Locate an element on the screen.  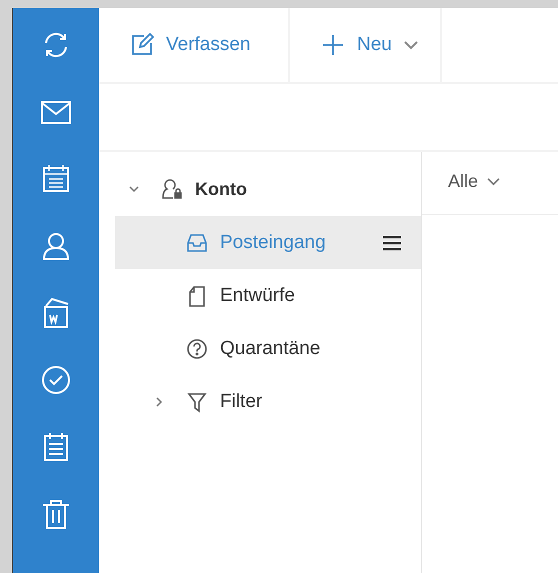
folder-item: Filter is located at coordinates (268, 401).